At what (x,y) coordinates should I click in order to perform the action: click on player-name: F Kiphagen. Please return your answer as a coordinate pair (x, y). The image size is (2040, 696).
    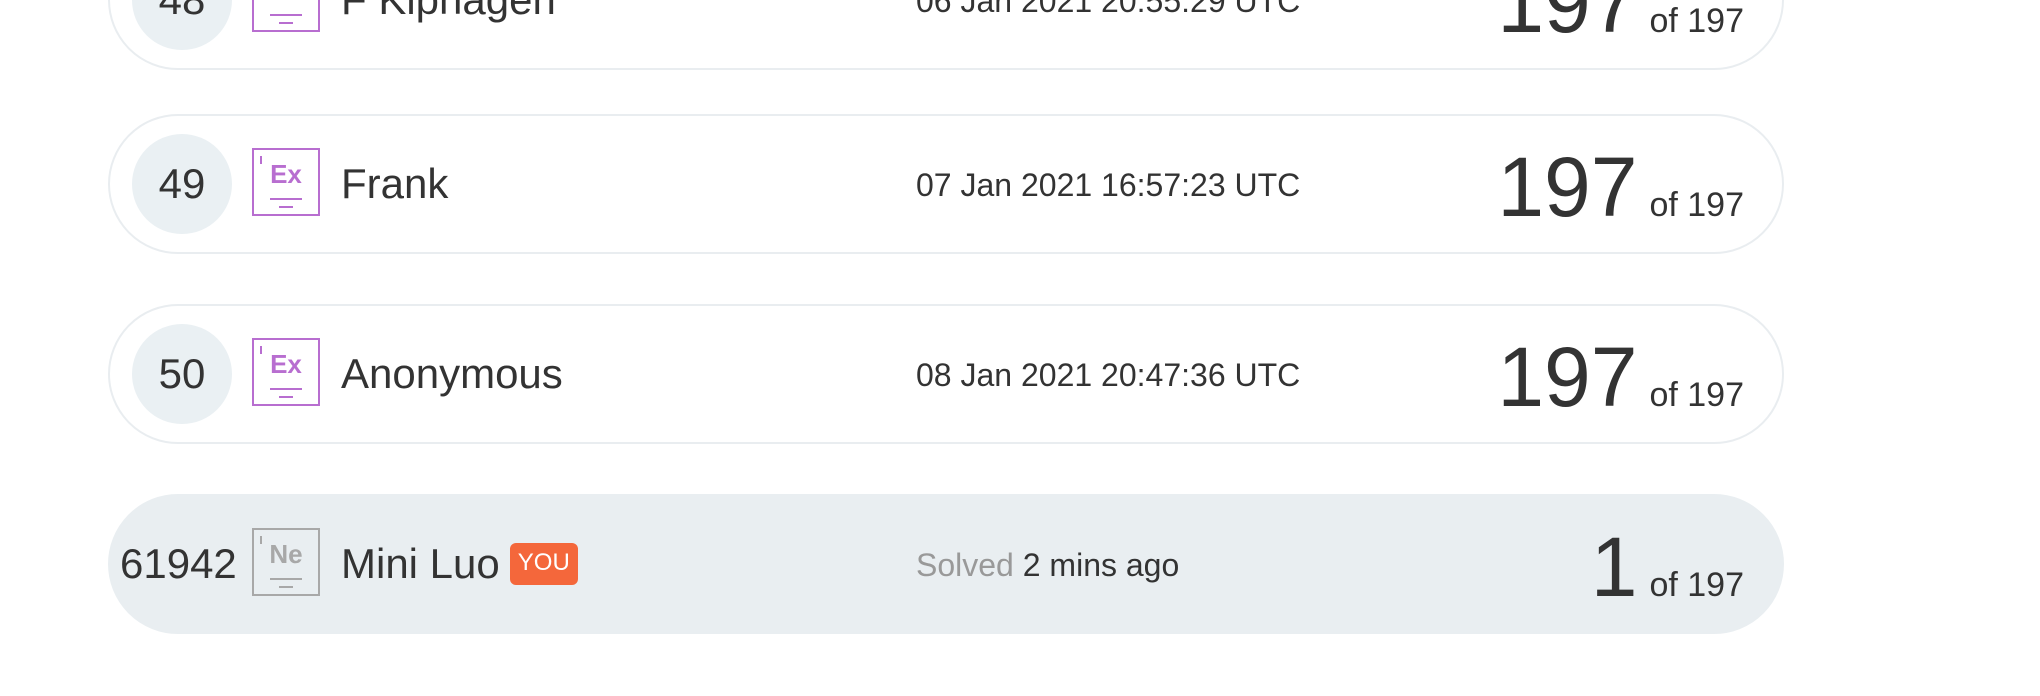
    Looking at the image, I should click on (448, 13).